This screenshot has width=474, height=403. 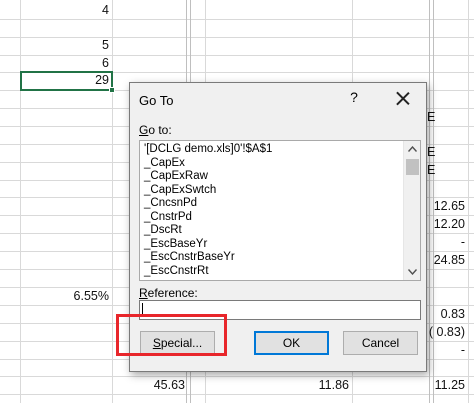 What do you see at coordinates (412, 149) in the screenshot?
I see `chevron-up-icon` at bounding box center [412, 149].